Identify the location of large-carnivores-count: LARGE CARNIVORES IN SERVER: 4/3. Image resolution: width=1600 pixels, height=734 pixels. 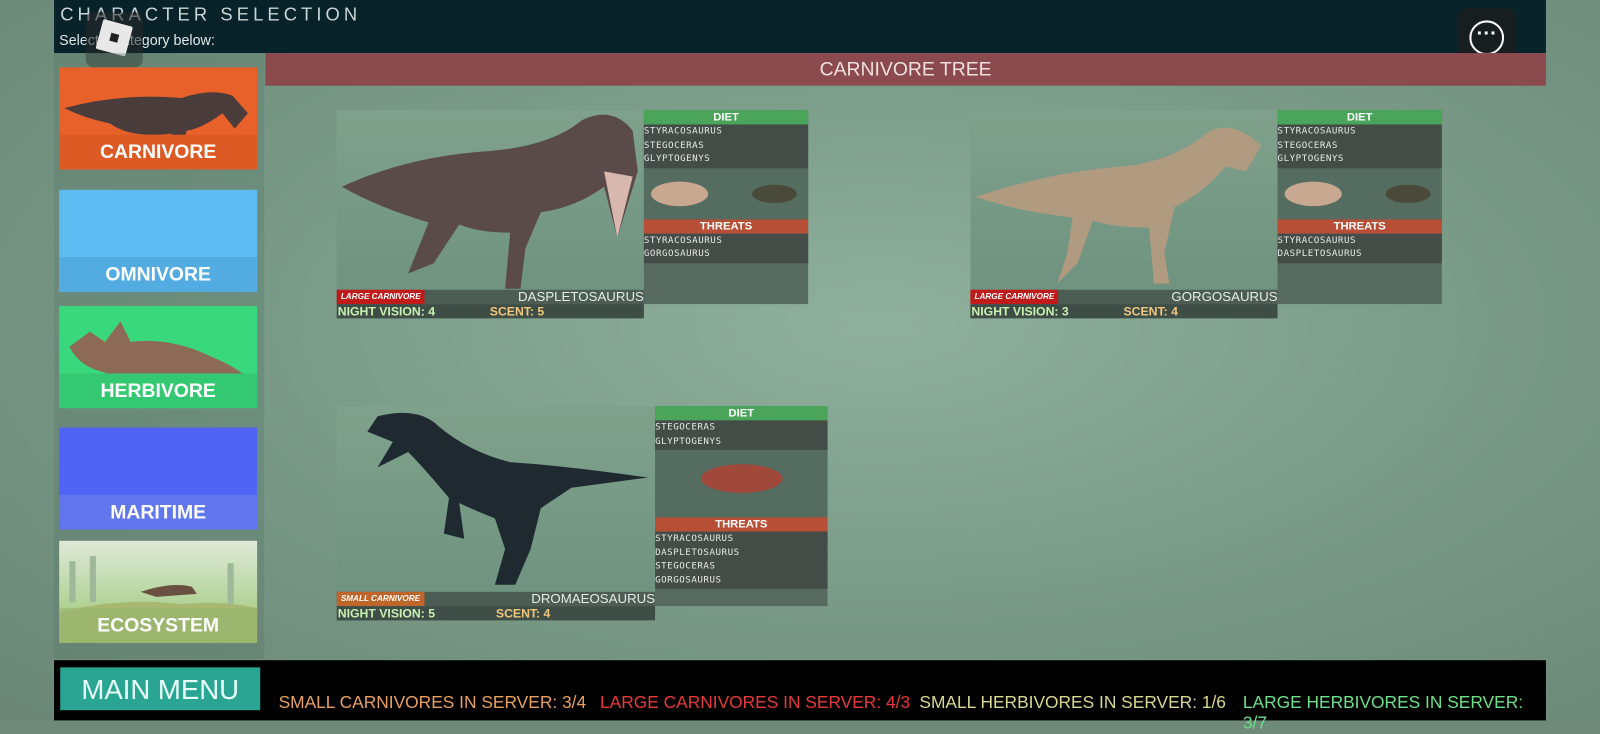
(755, 702).